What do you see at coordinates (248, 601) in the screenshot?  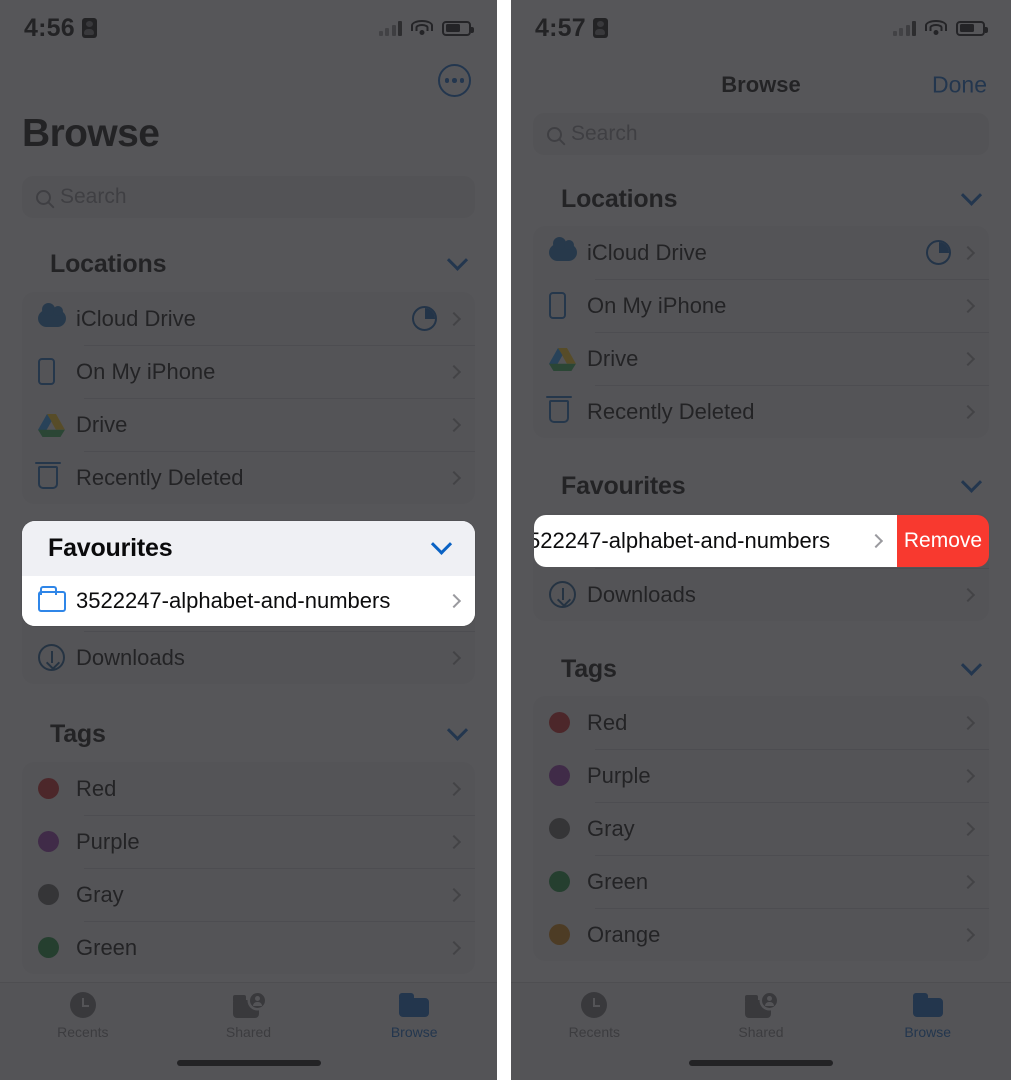 I see `list-item: 3522247-alphabet-and-numbers` at bounding box center [248, 601].